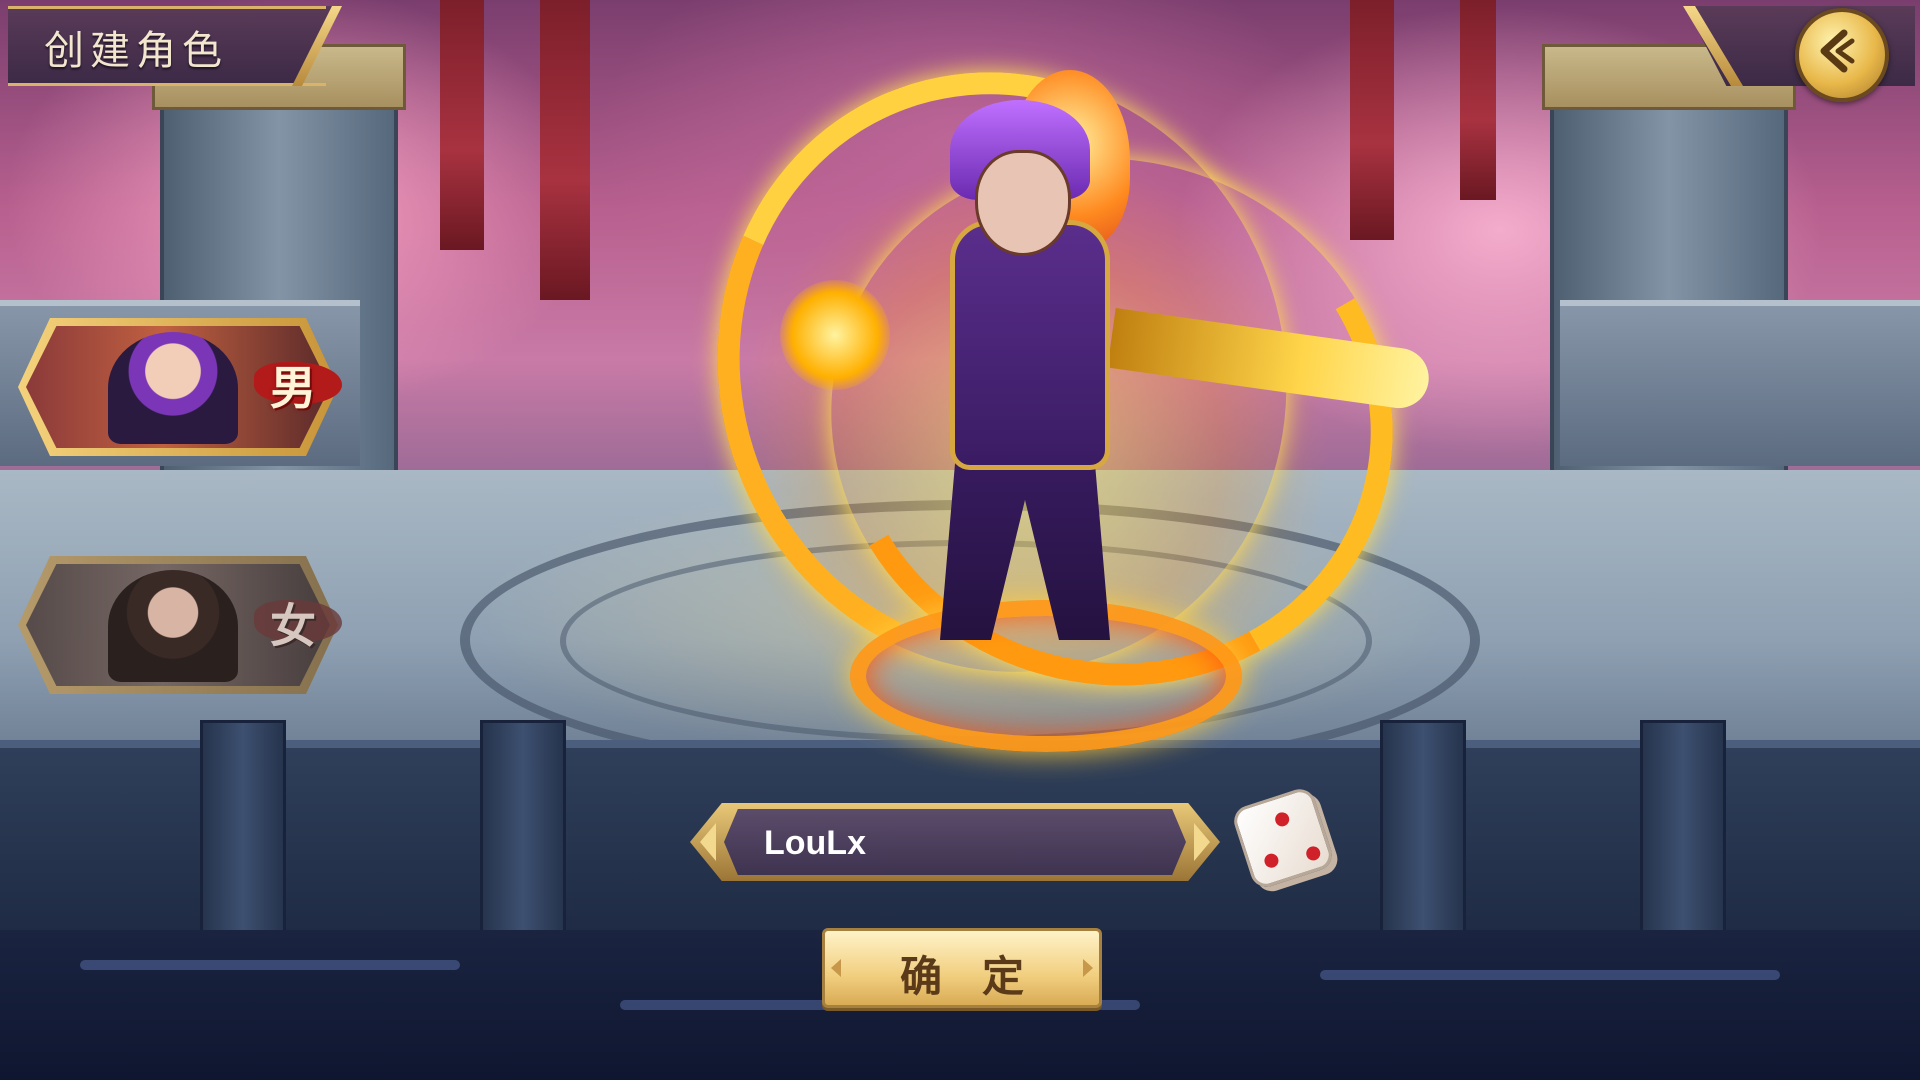  What do you see at coordinates (835, 335) in the screenshot?
I see `glowing-fist` at bounding box center [835, 335].